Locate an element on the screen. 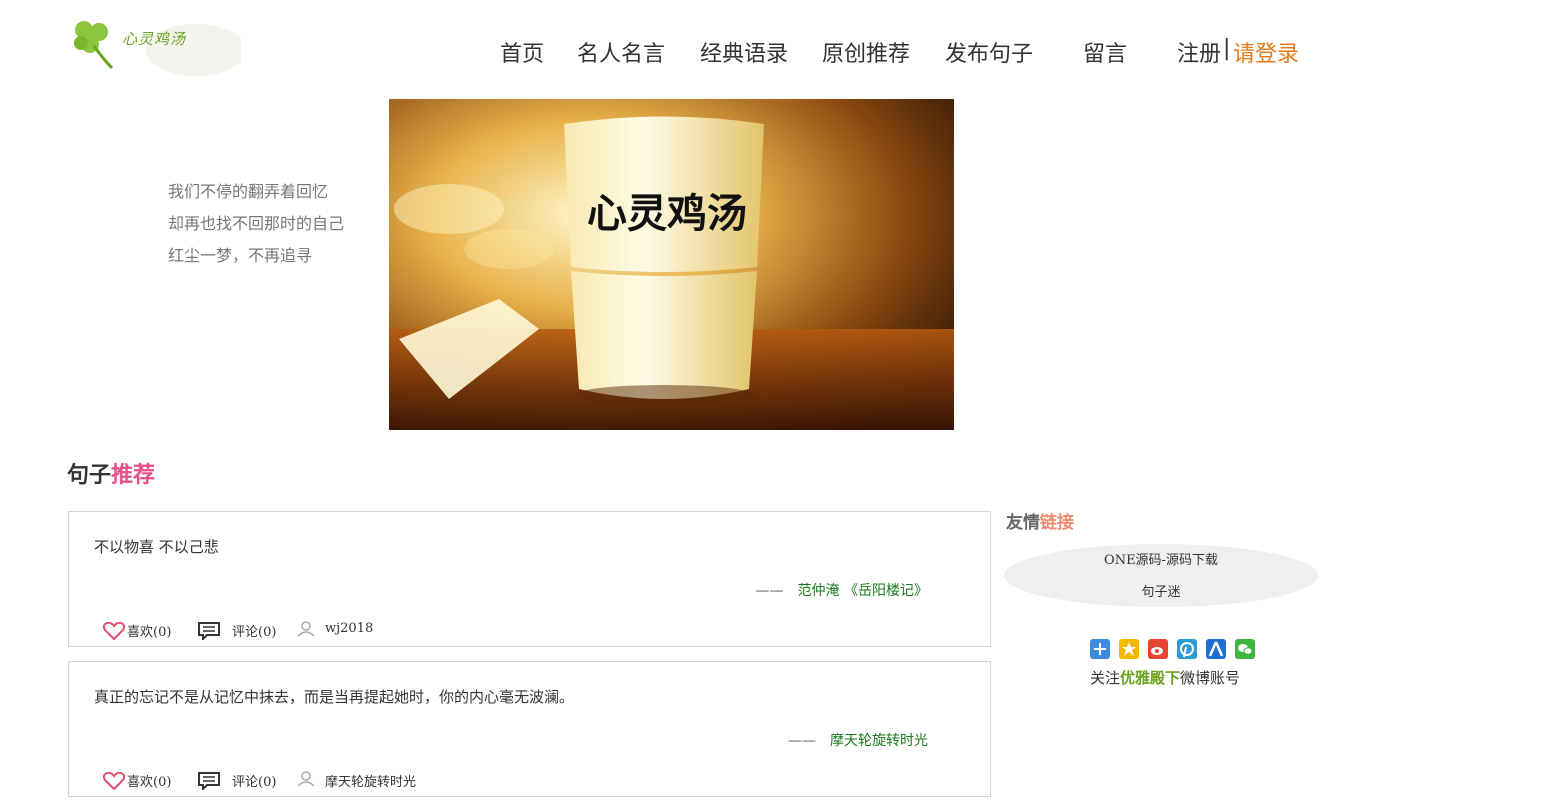 This screenshot has height=809, width=1541. wechat-icon is located at coordinates (1245, 649).